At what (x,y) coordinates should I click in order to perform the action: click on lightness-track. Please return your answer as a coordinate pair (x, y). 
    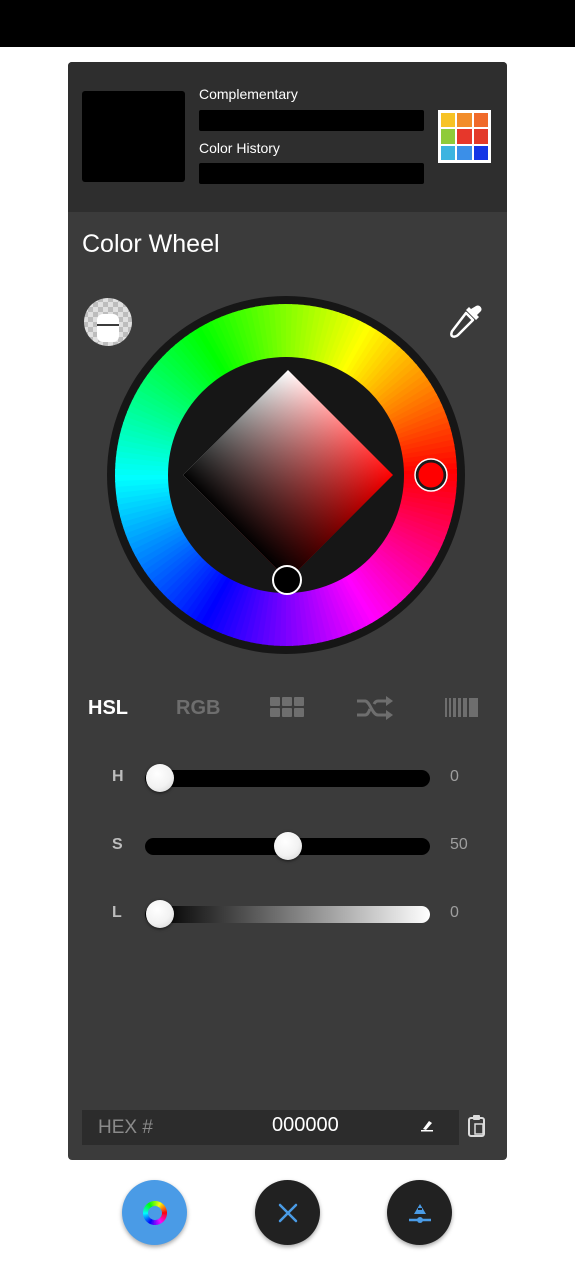
    Looking at the image, I should click on (287, 914).